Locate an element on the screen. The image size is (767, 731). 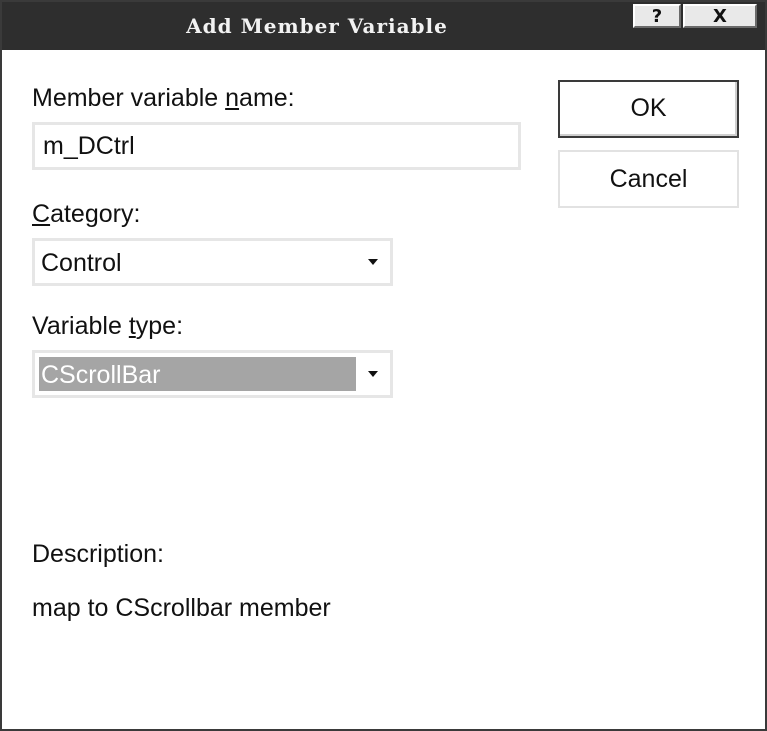
close-button: X is located at coordinates (720, 16).